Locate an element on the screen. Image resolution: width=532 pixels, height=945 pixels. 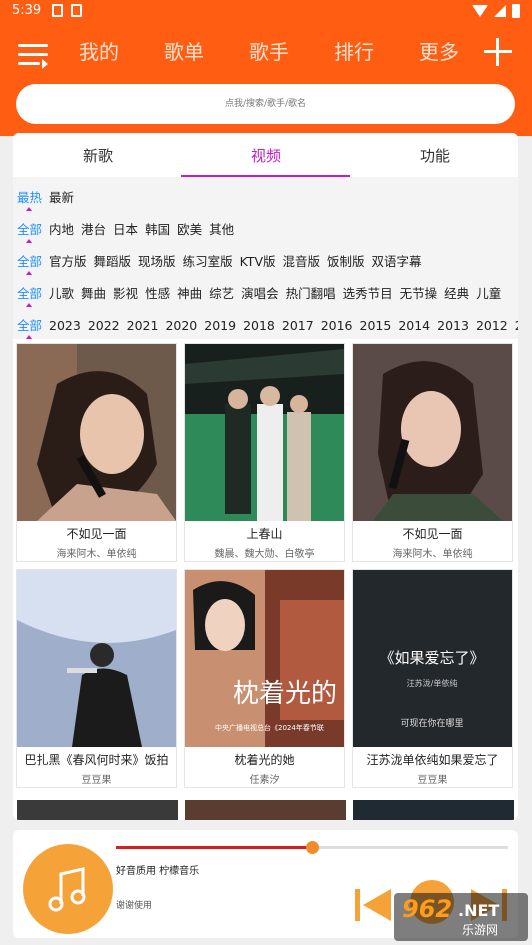
progress-bar is located at coordinates (312, 847).